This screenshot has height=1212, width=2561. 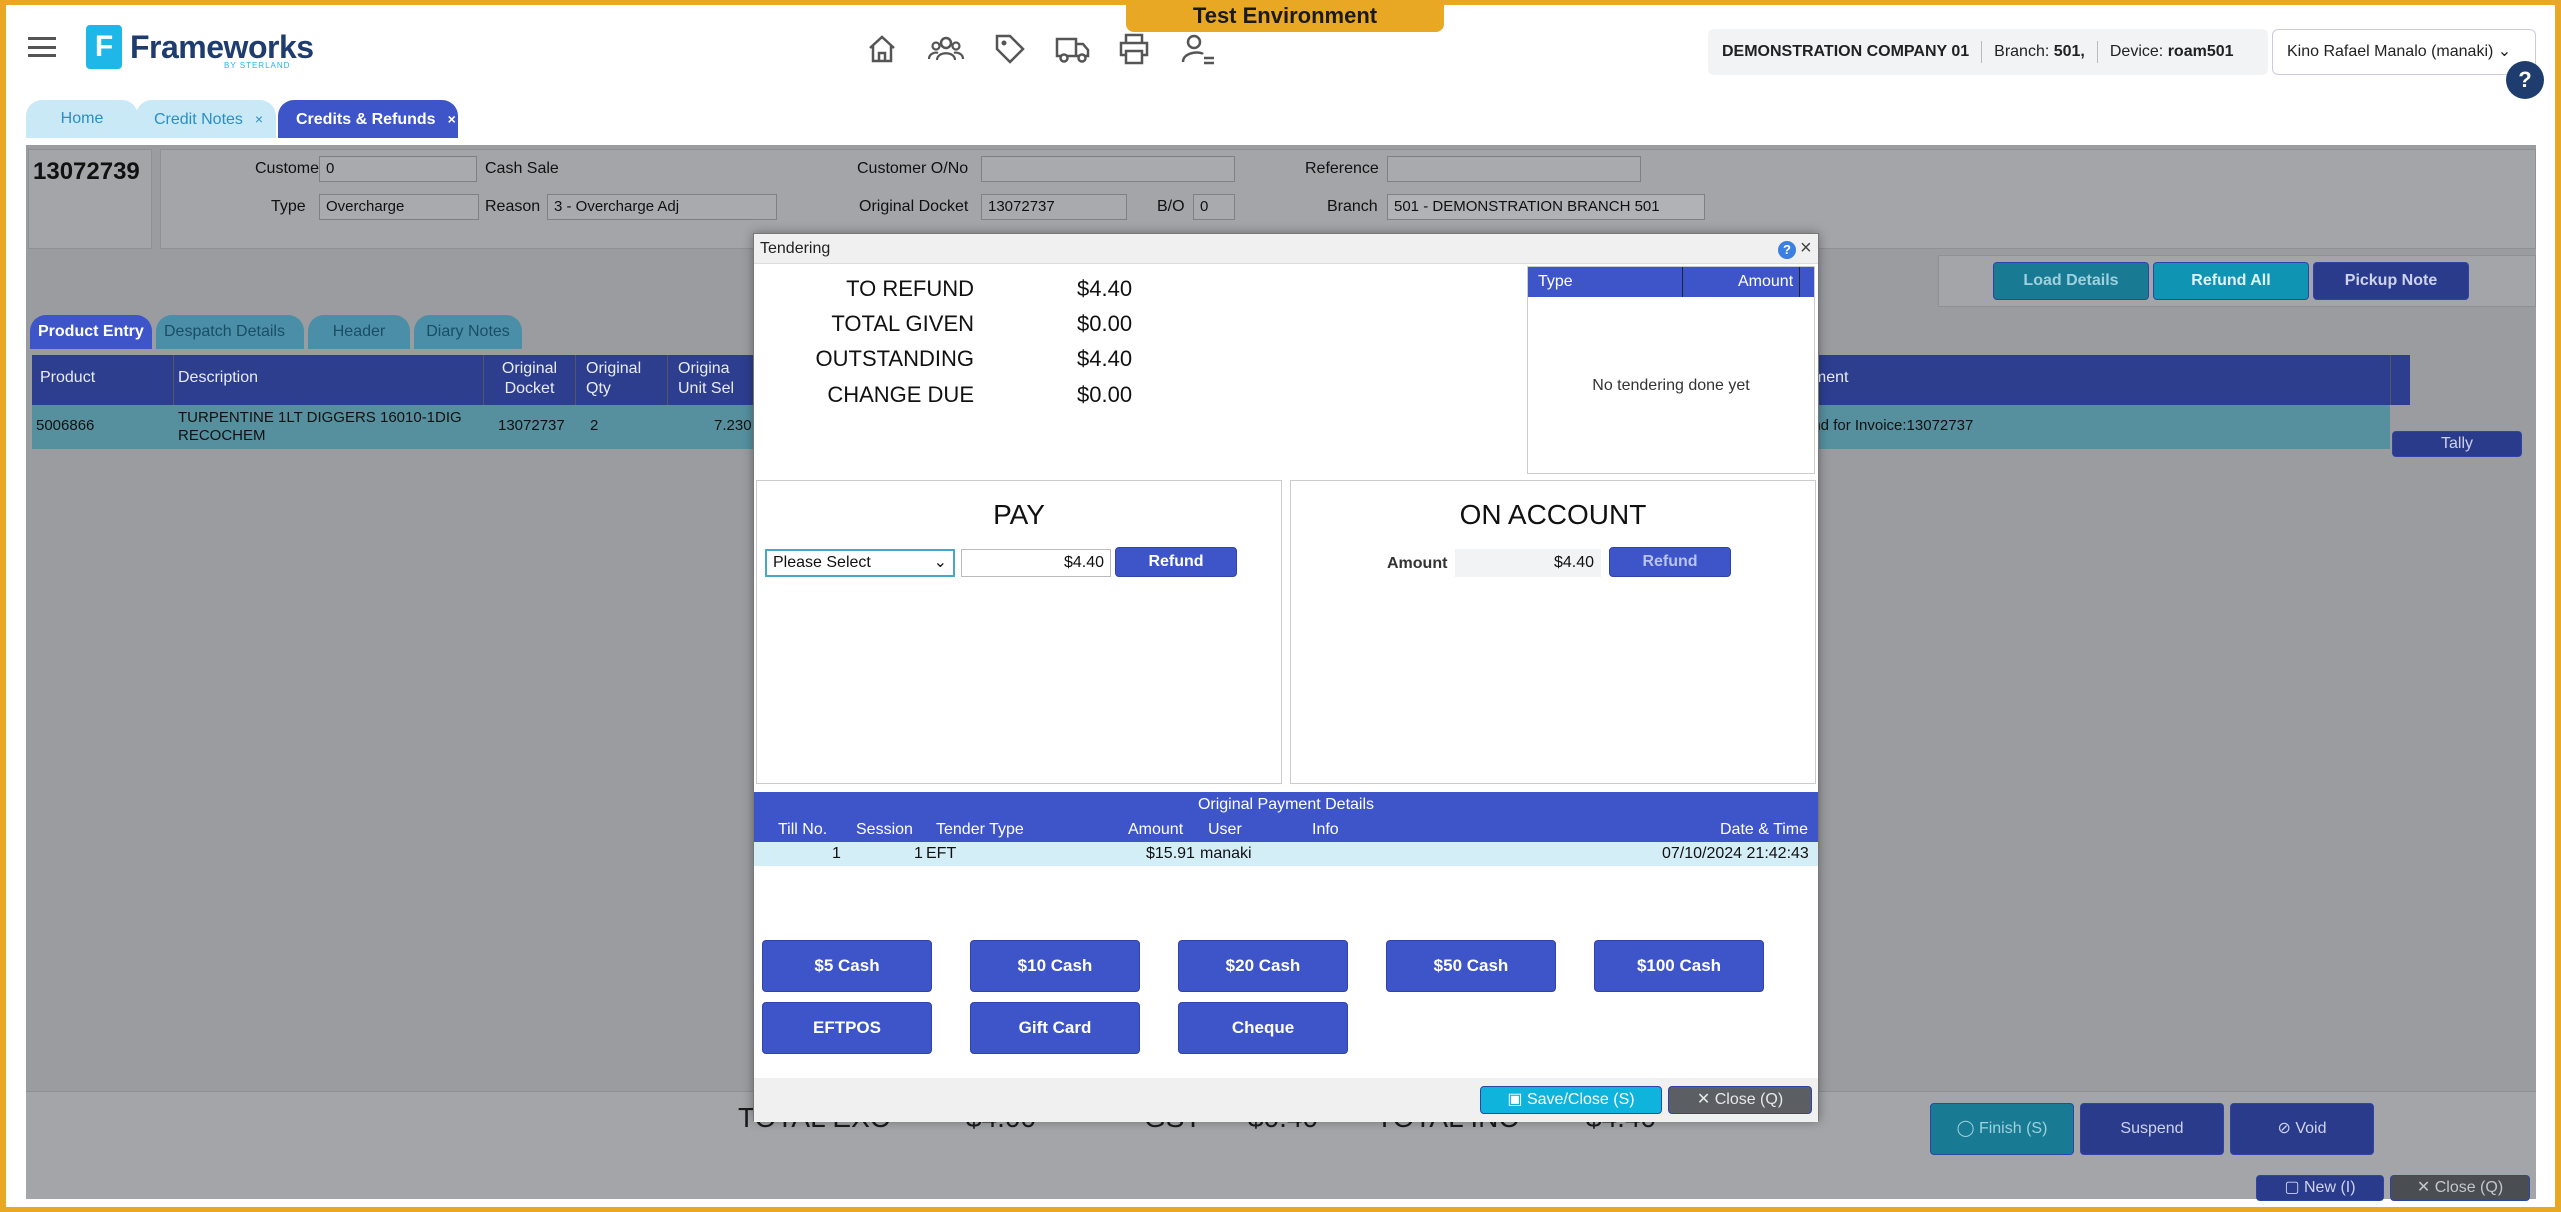 What do you see at coordinates (1671, 385) in the screenshot?
I see `tender-empty-message: No tendering done yet` at bounding box center [1671, 385].